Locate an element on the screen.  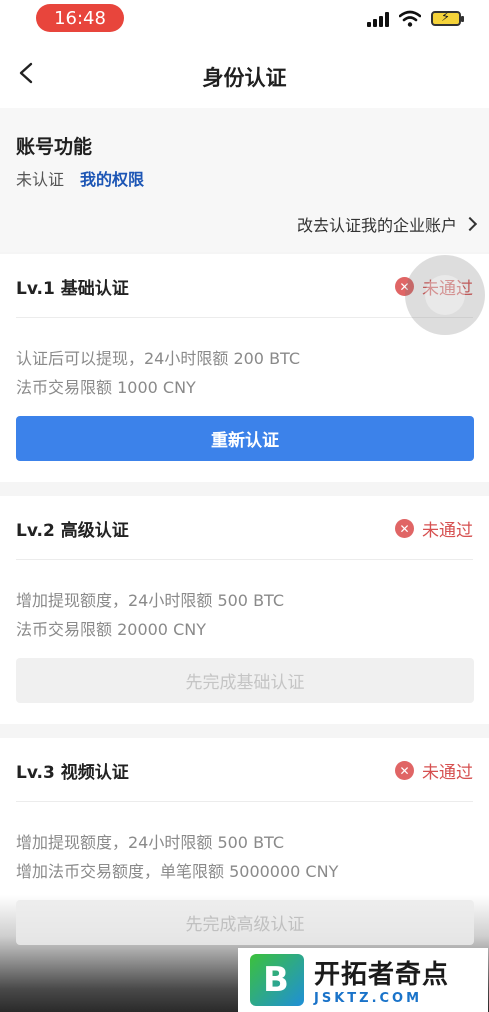
account-status: 未认证 is located at coordinates (40, 179).